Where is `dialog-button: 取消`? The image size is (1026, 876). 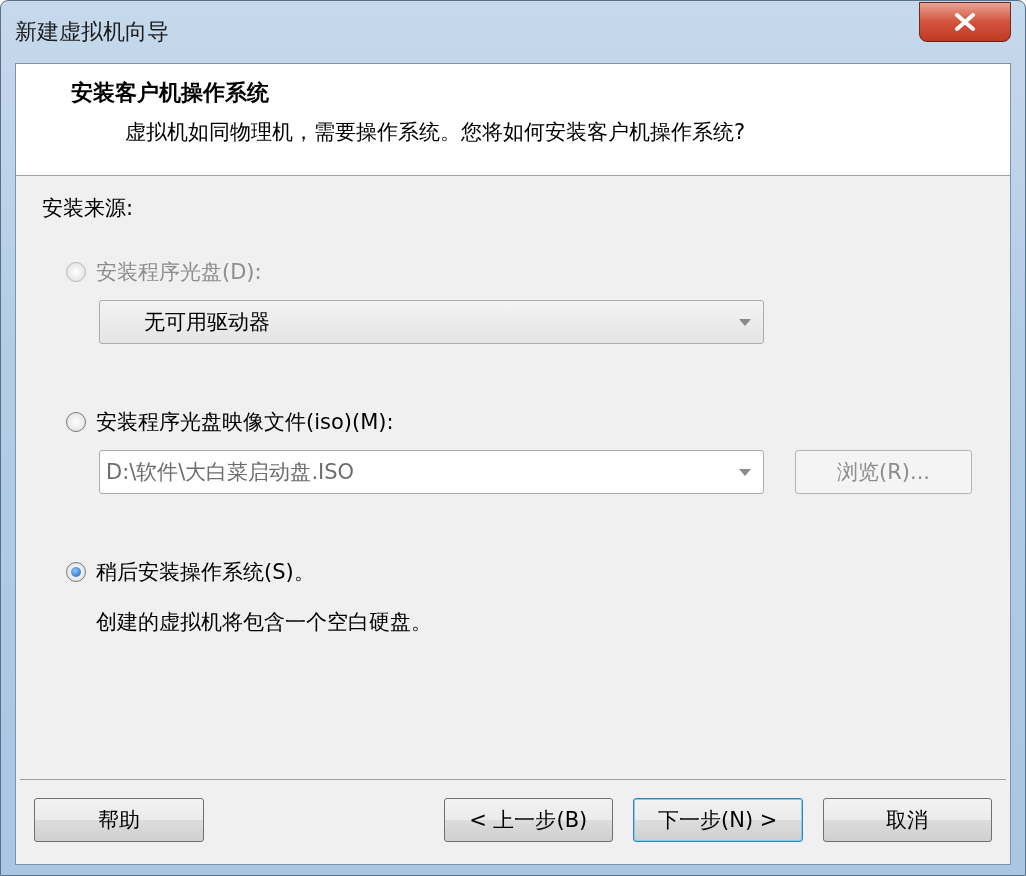 dialog-button: 取消 is located at coordinates (907, 820).